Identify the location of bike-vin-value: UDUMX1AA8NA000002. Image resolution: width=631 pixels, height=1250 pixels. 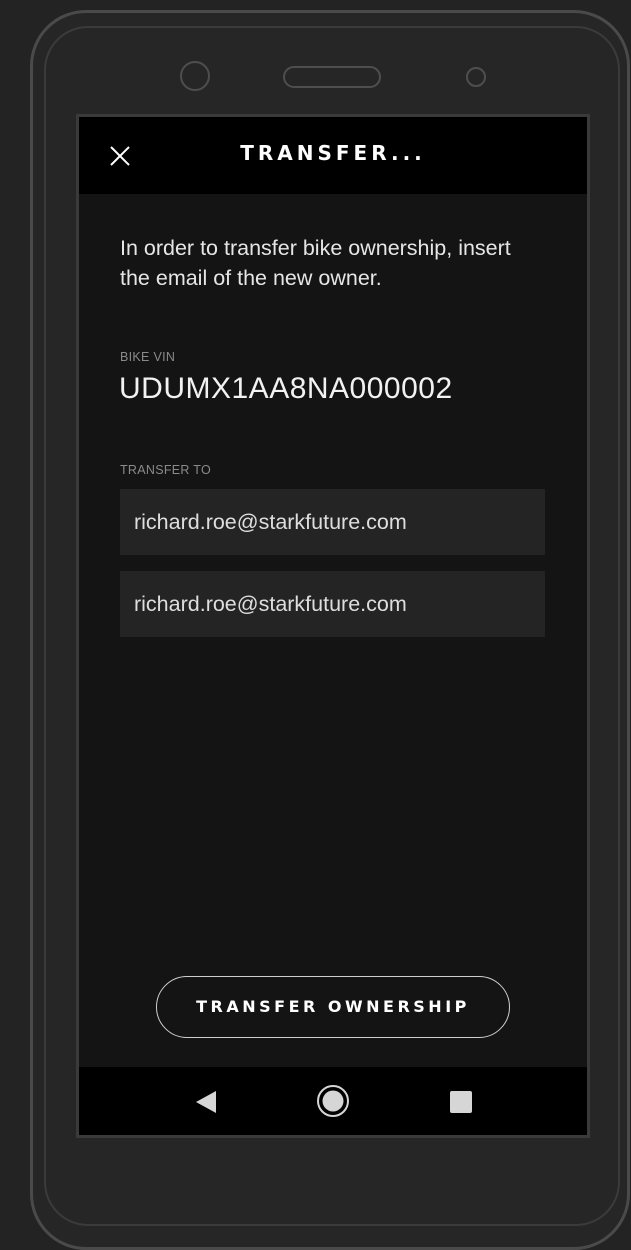
(286, 388).